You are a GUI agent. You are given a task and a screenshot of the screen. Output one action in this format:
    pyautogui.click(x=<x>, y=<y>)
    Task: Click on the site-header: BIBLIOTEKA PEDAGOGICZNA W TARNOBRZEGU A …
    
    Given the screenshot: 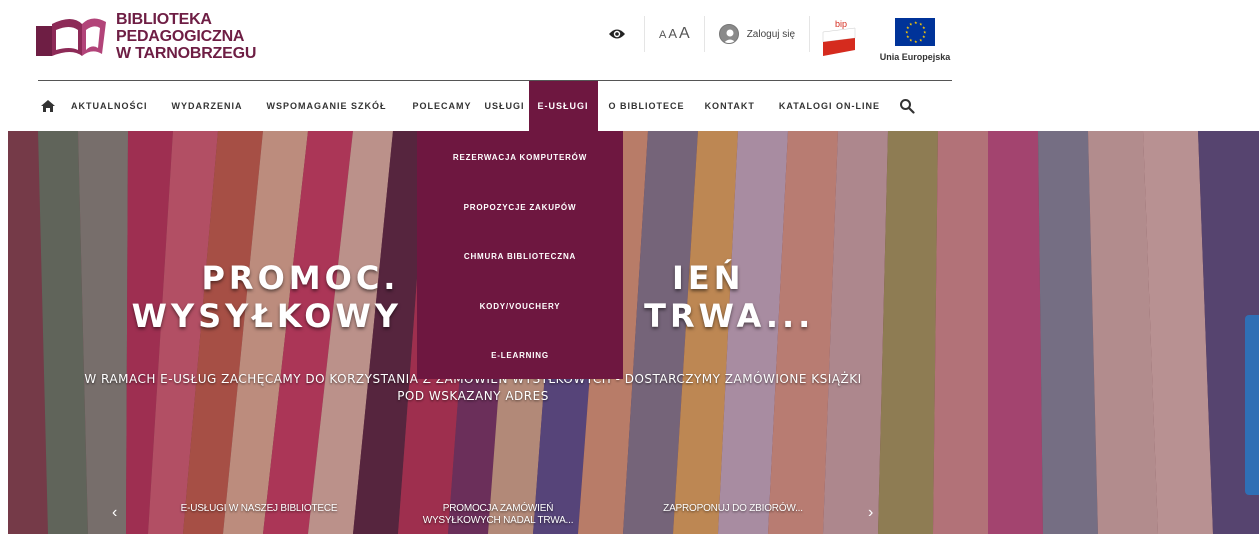 What is the action you would take?
    pyautogui.click(x=629, y=40)
    